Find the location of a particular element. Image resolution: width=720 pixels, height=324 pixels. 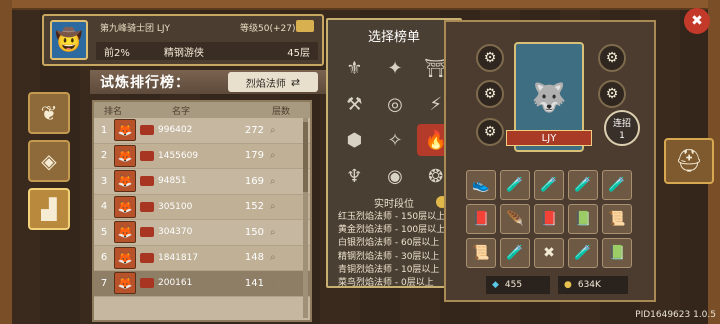

class-icon-10: ♆ is located at coordinates (354, 176).